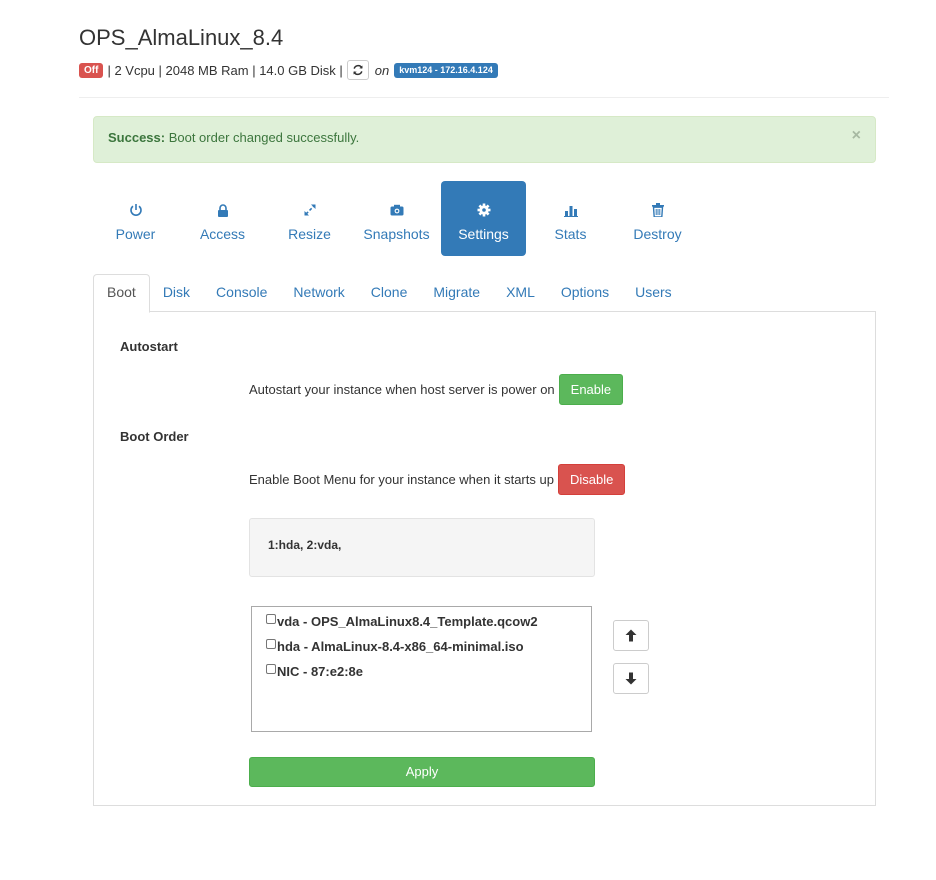 The height and width of the screenshot is (880, 936). I want to click on lock-icon, so click(223, 210).